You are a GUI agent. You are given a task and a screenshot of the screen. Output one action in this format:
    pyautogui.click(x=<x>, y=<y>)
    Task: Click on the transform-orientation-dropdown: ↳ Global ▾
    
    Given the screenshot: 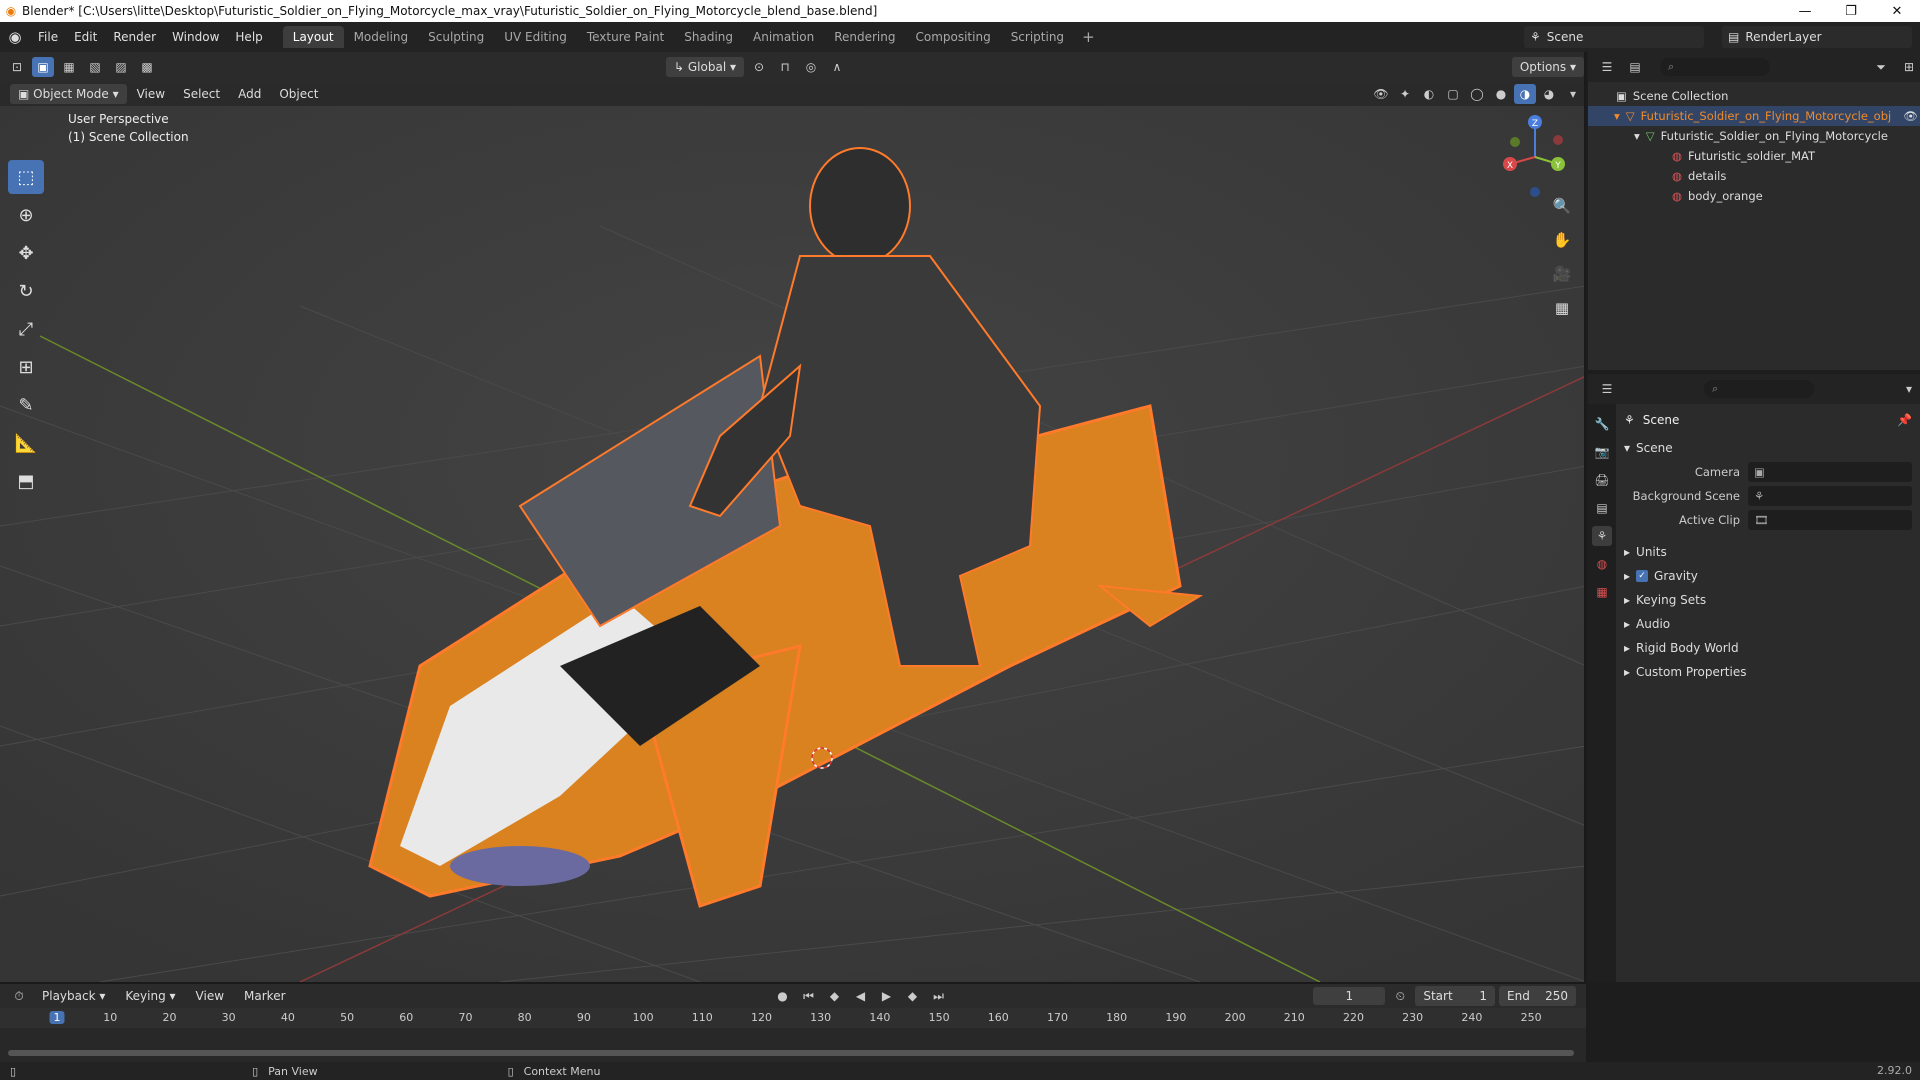 What is the action you would take?
    pyautogui.click(x=705, y=67)
    